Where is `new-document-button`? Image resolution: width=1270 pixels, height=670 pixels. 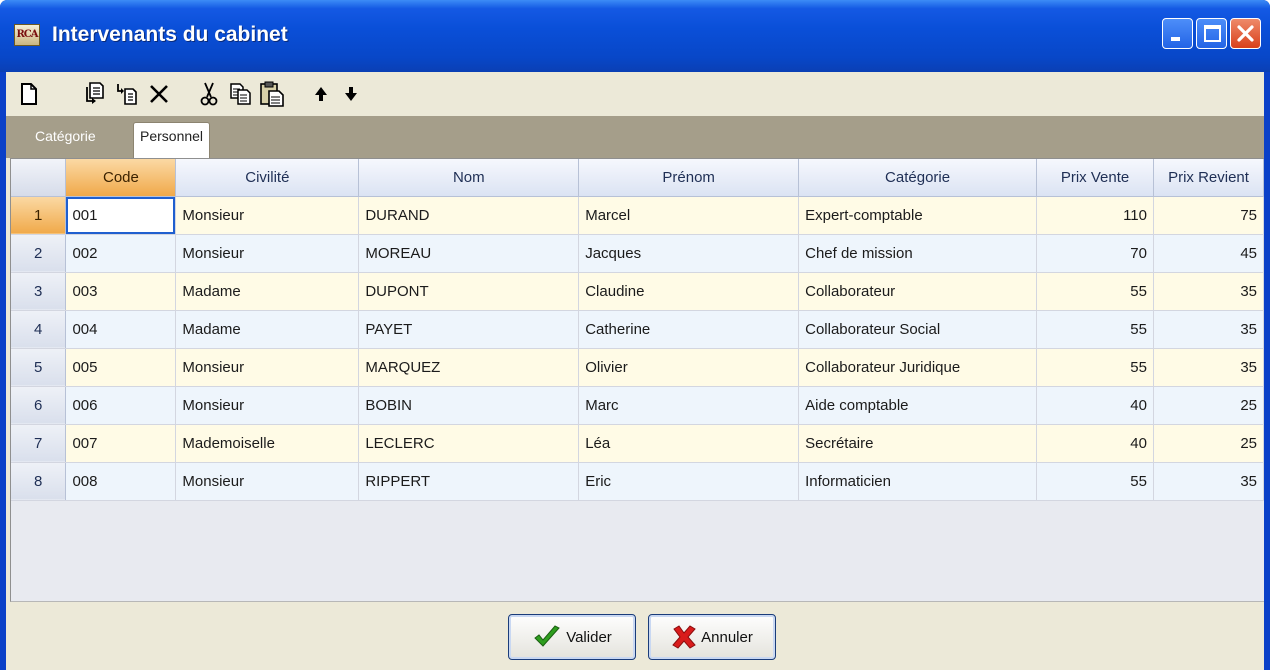 new-document-button is located at coordinates (29, 94).